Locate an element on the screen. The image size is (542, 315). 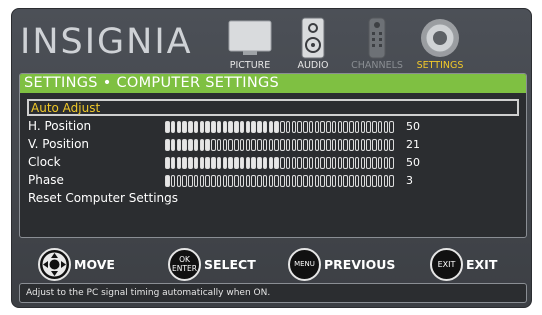
legend-move: MOVE is located at coordinates (76, 264).